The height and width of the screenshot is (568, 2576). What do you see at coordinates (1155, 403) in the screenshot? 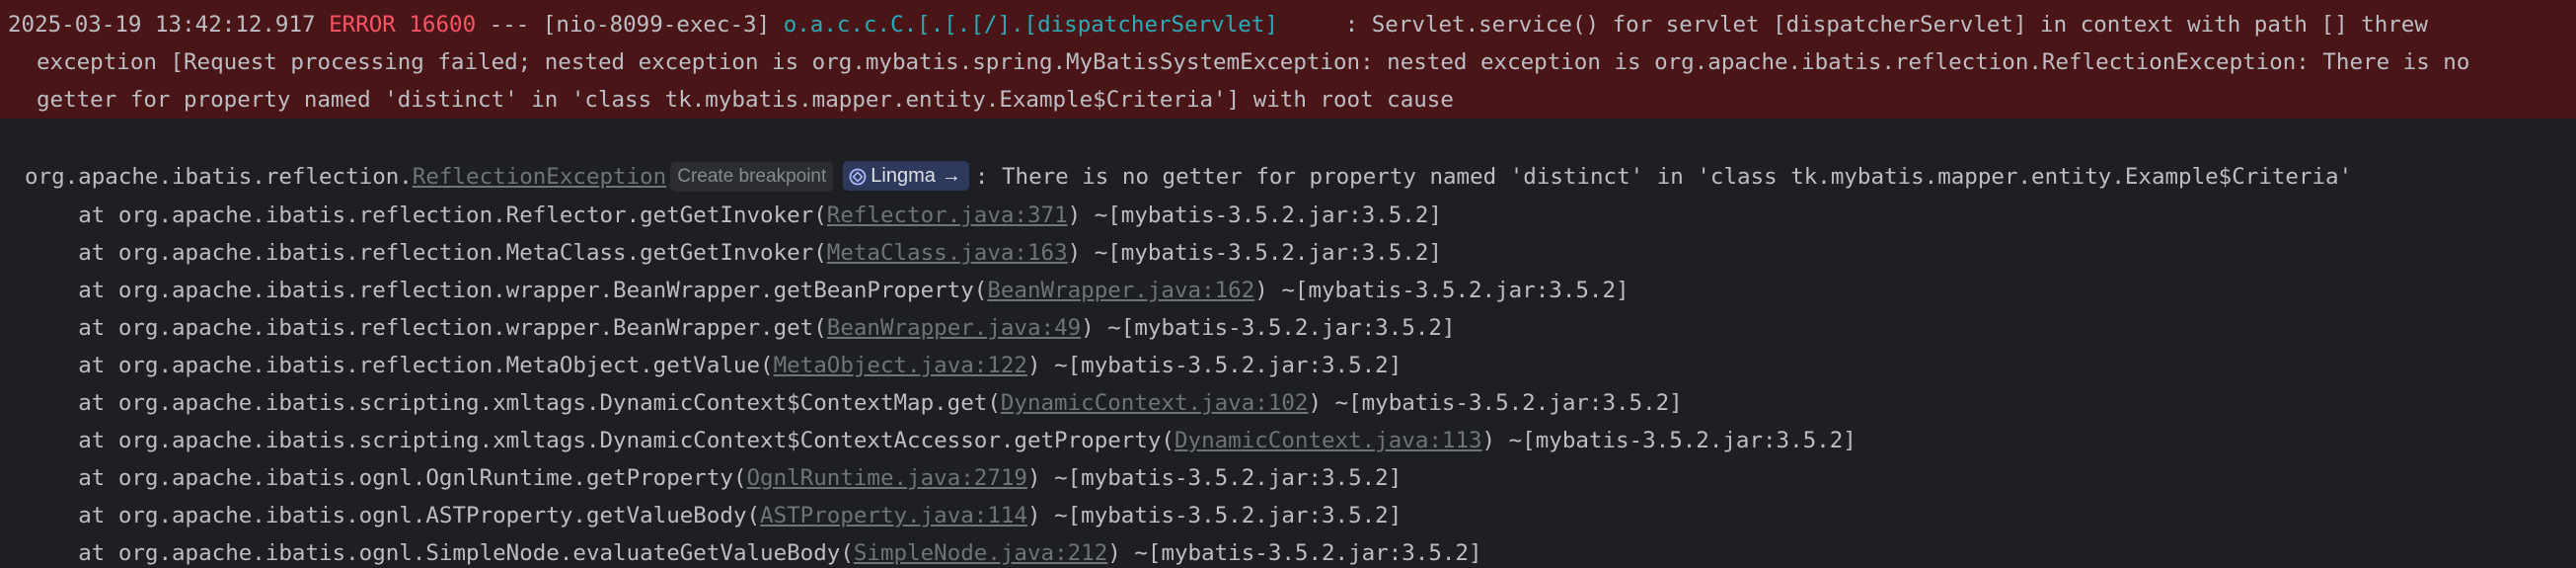
I see `stack-frame-file-link: DynamicContext.java:102` at bounding box center [1155, 403].